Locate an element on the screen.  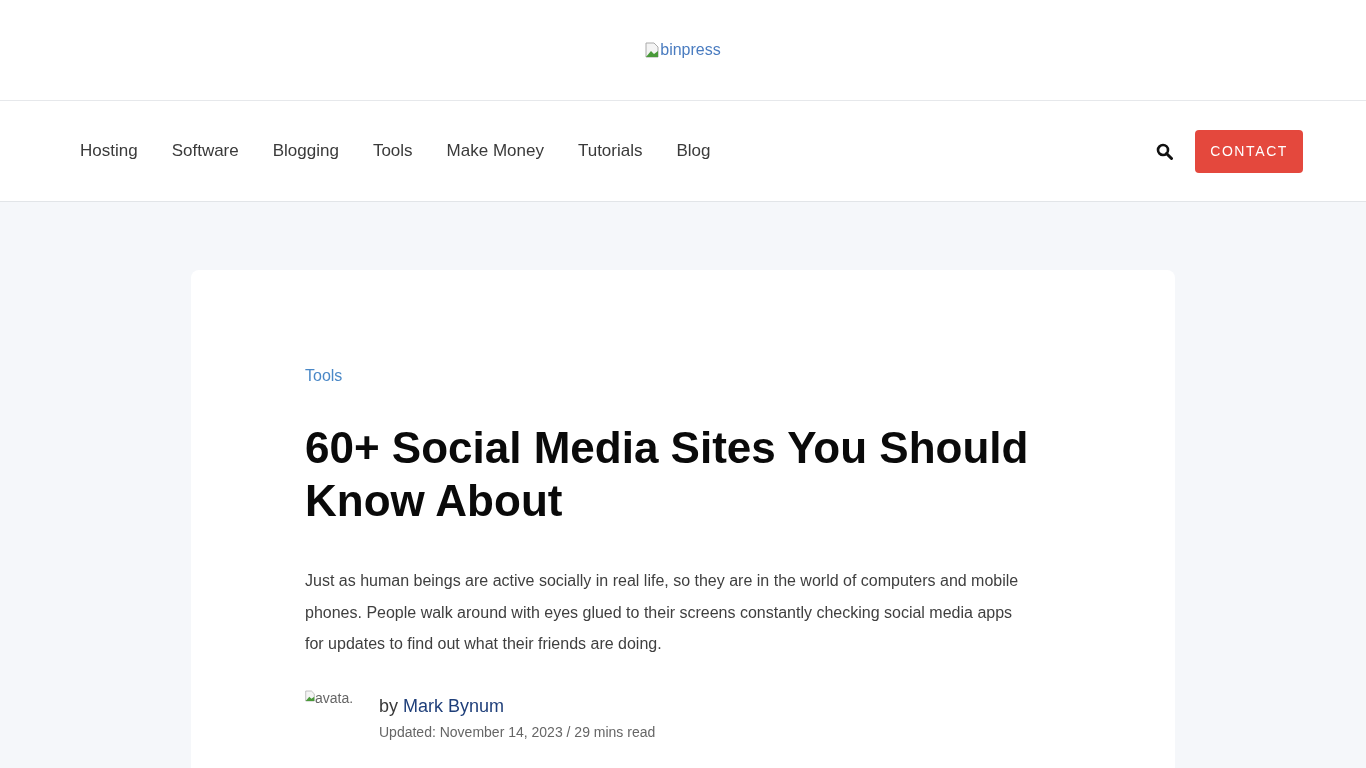
nav-link: Blog is located at coordinates (693, 151).